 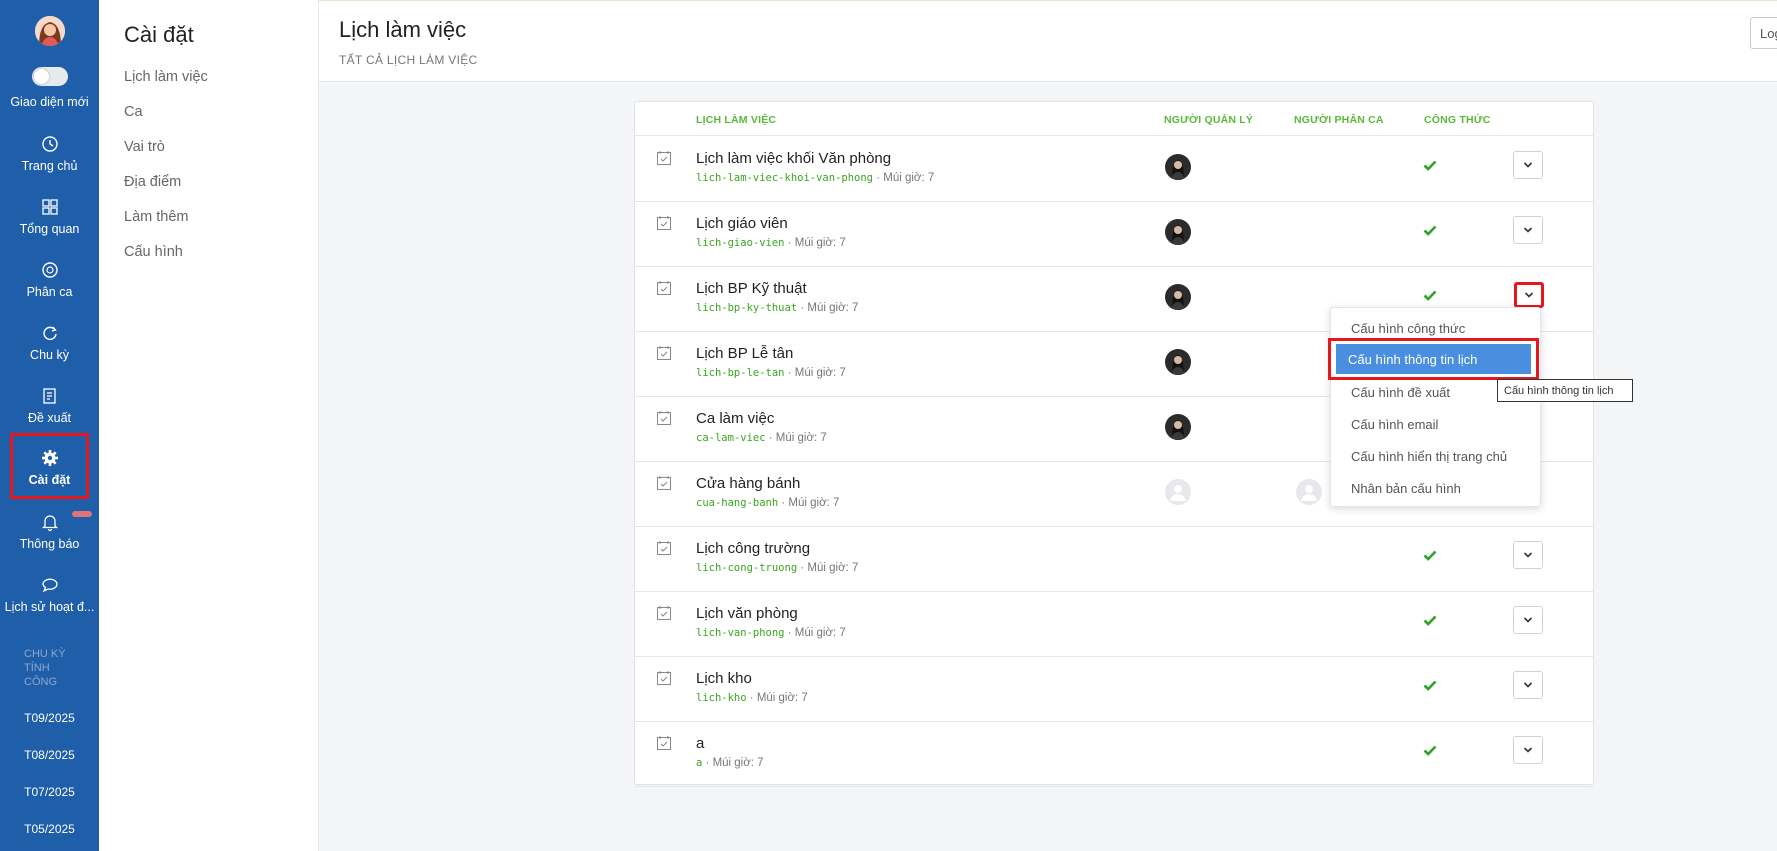 What do you see at coordinates (793, 158) in the screenshot?
I see `schedule-name: Lịch làm việc khối Văn phòng` at bounding box center [793, 158].